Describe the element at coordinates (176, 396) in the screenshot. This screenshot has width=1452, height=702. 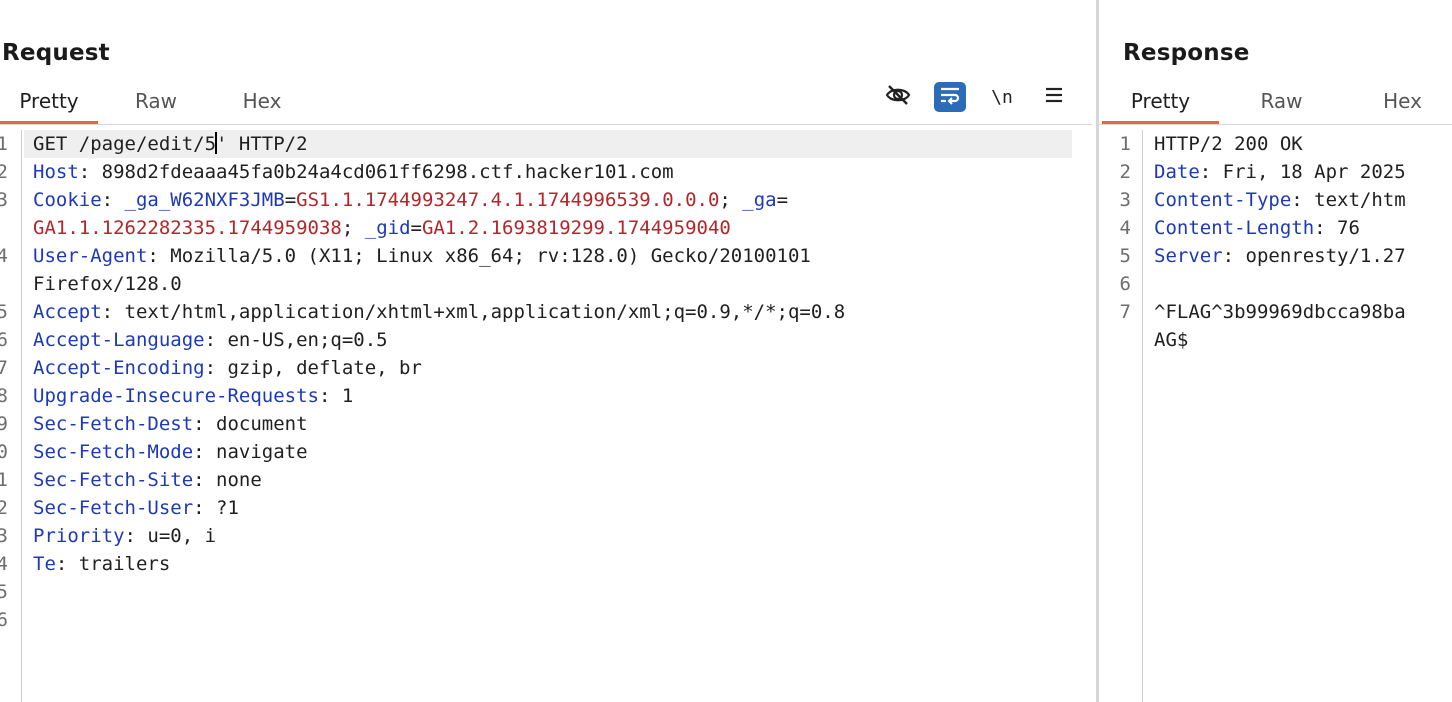
I see `header-name: Upgrade-Insecure-Requests` at that location.